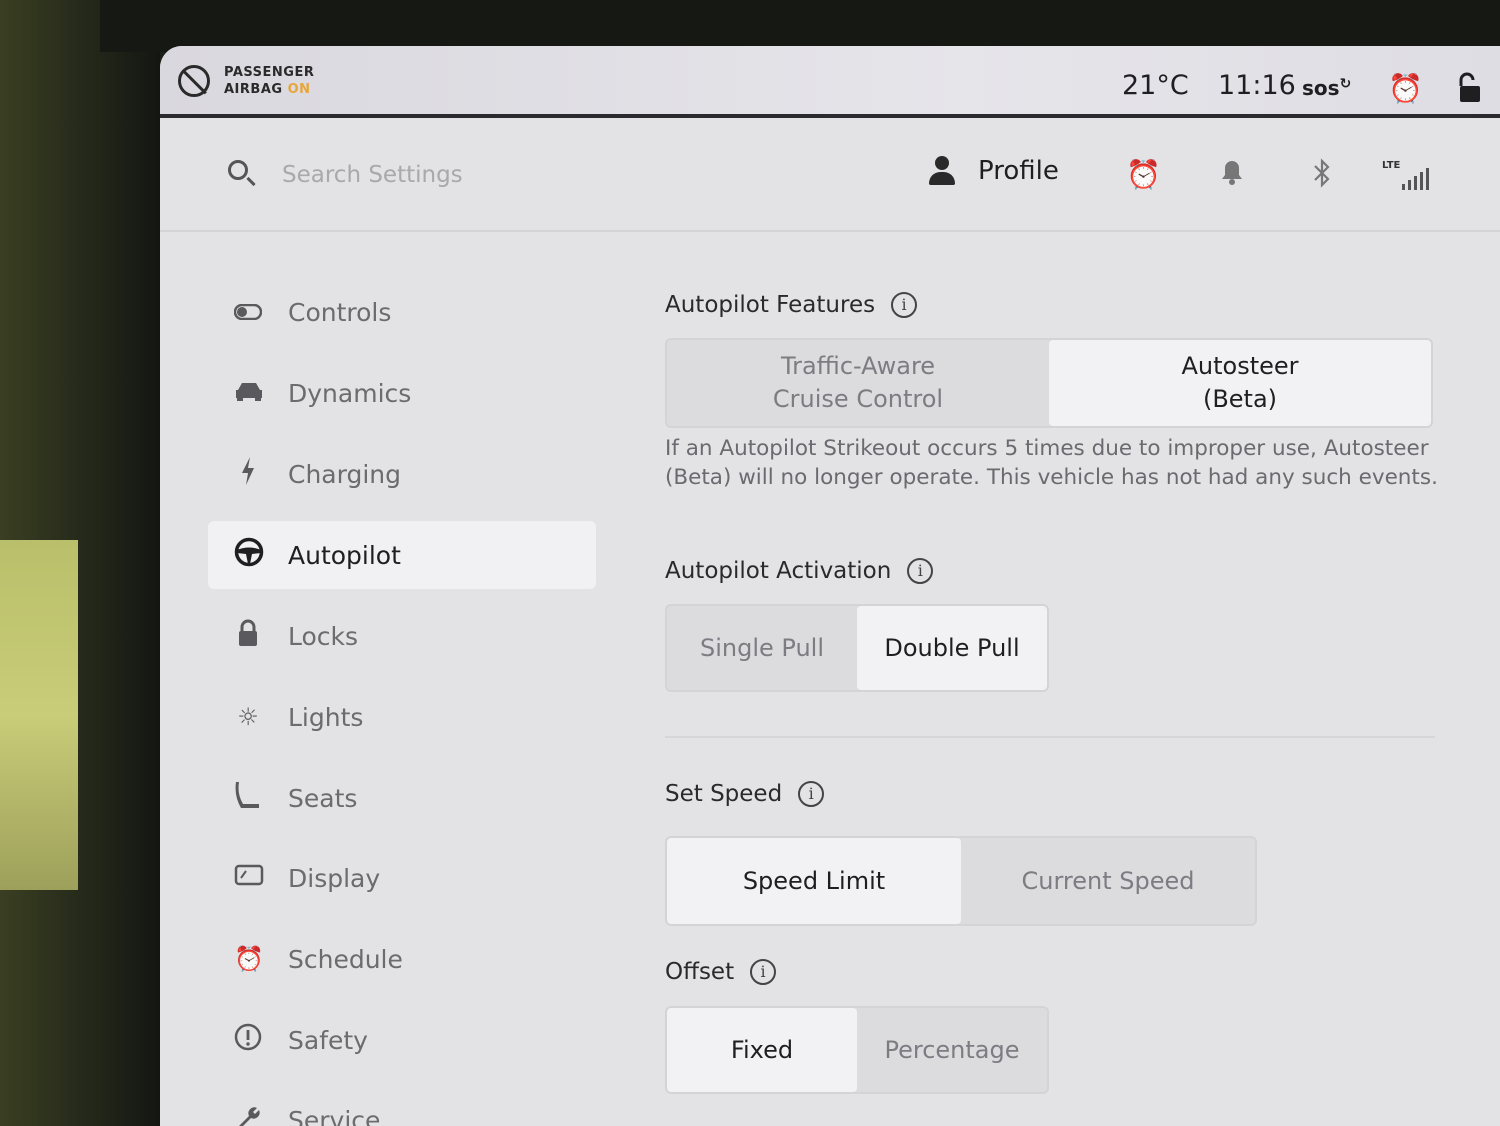  What do you see at coordinates (402, 474) in the screenshot?
I see `sidebar-item-charging: Charging` at bounding box center [402, 474].